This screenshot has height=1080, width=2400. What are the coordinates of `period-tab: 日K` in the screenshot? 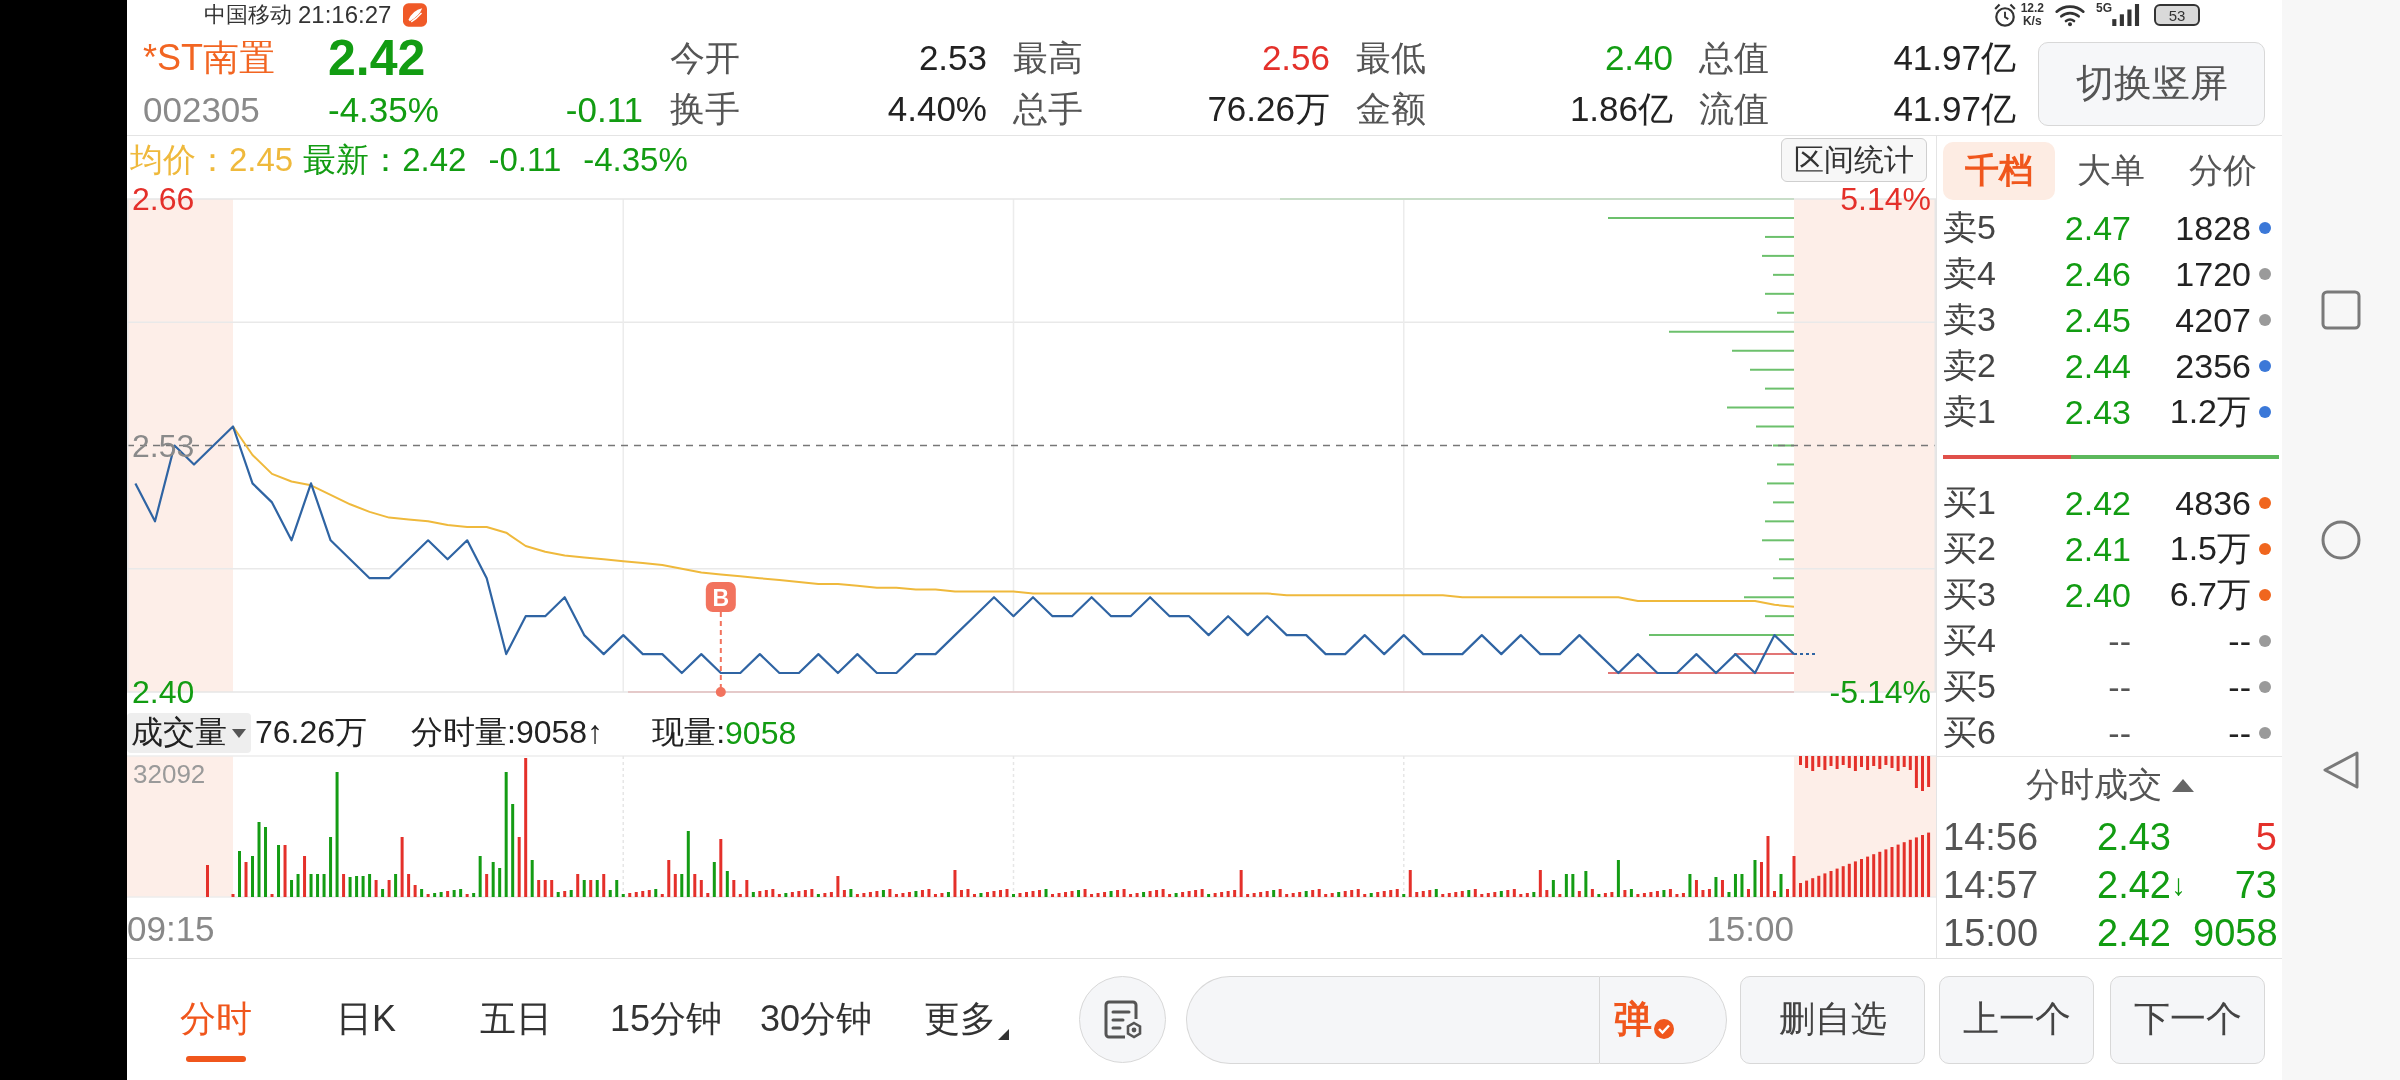 It's located at (366, 1019).